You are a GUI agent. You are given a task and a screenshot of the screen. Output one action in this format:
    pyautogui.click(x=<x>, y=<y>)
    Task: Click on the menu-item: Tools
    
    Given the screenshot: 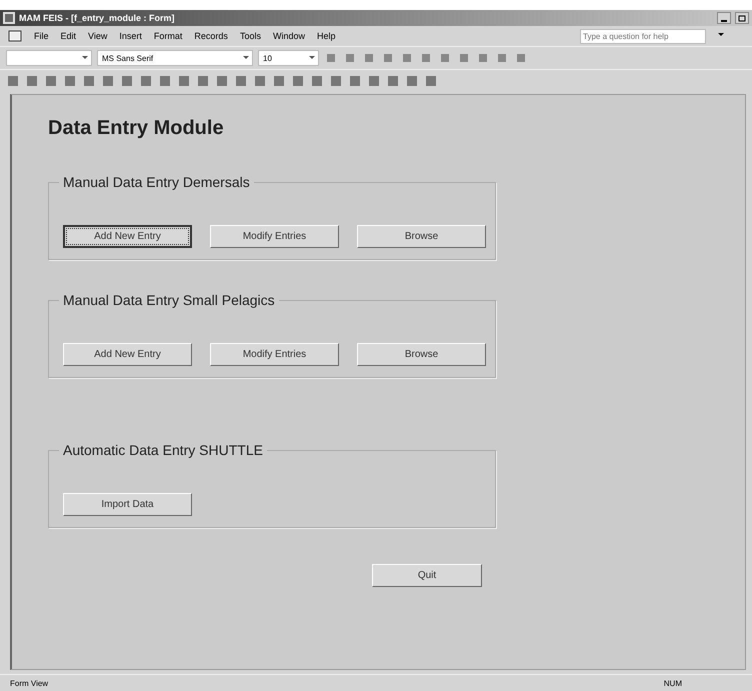 What is the action you would take?
    pyautogui.click(x=250, y=36)
    